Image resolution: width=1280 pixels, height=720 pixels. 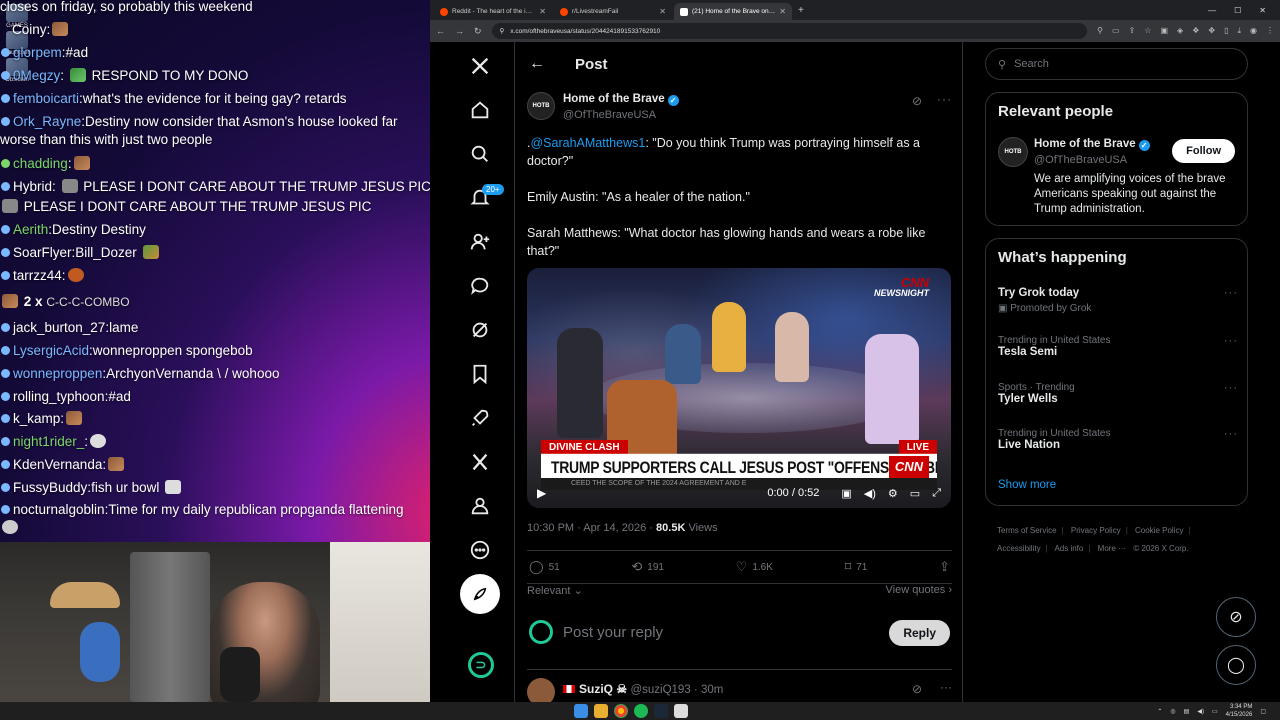 I want to click on follow-button: Follow, so click(x=1203, y=151).